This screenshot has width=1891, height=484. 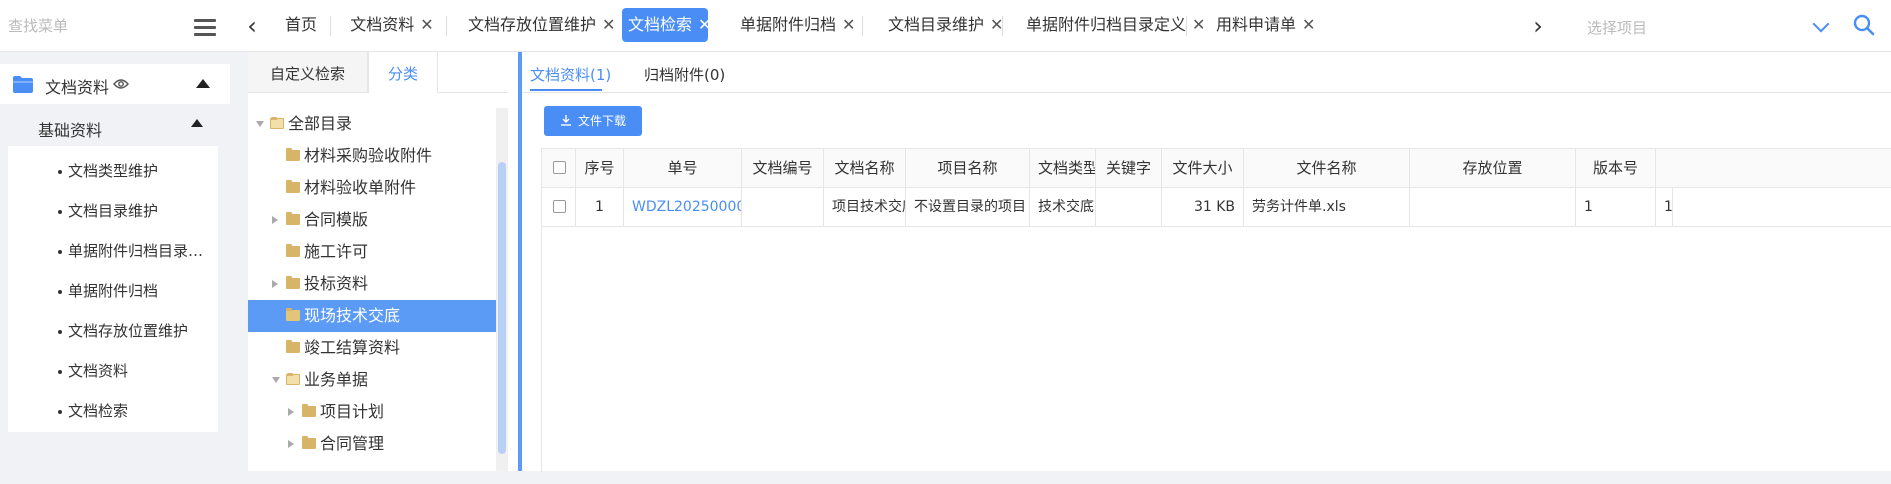 I want to click on tree-node-label: 业务单据, so click(x=336, y=379).